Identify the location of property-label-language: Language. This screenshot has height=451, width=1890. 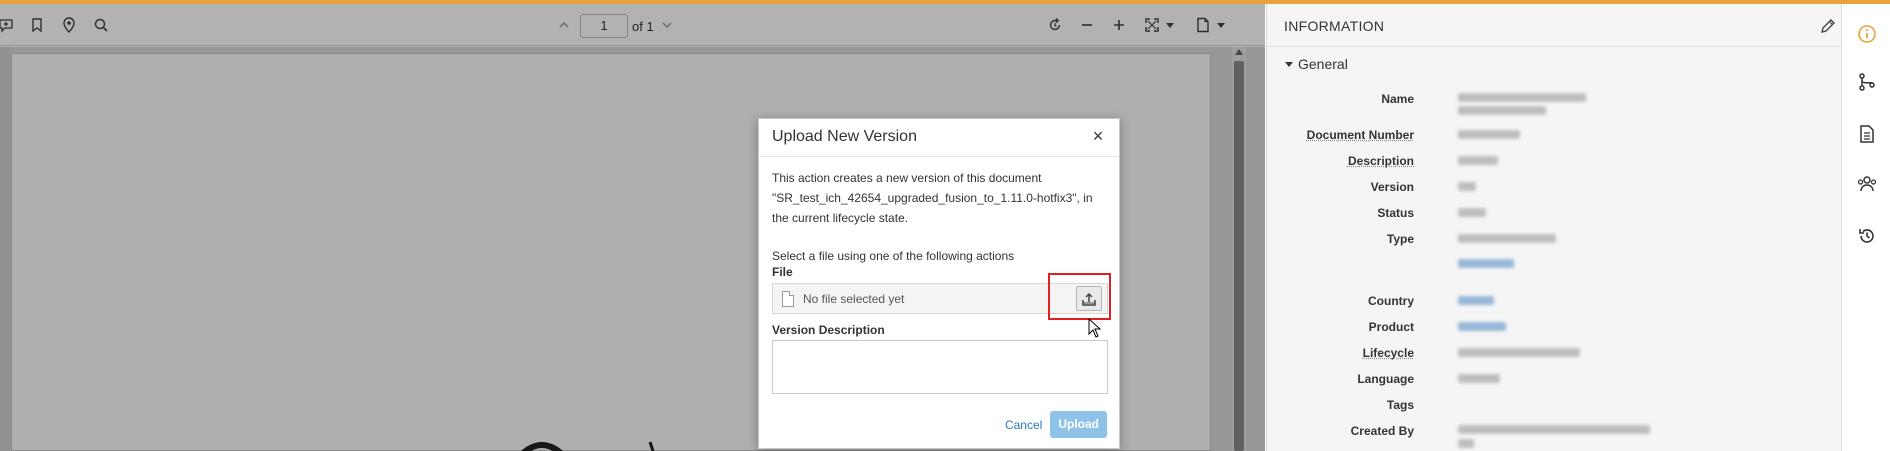
(1385, 379).